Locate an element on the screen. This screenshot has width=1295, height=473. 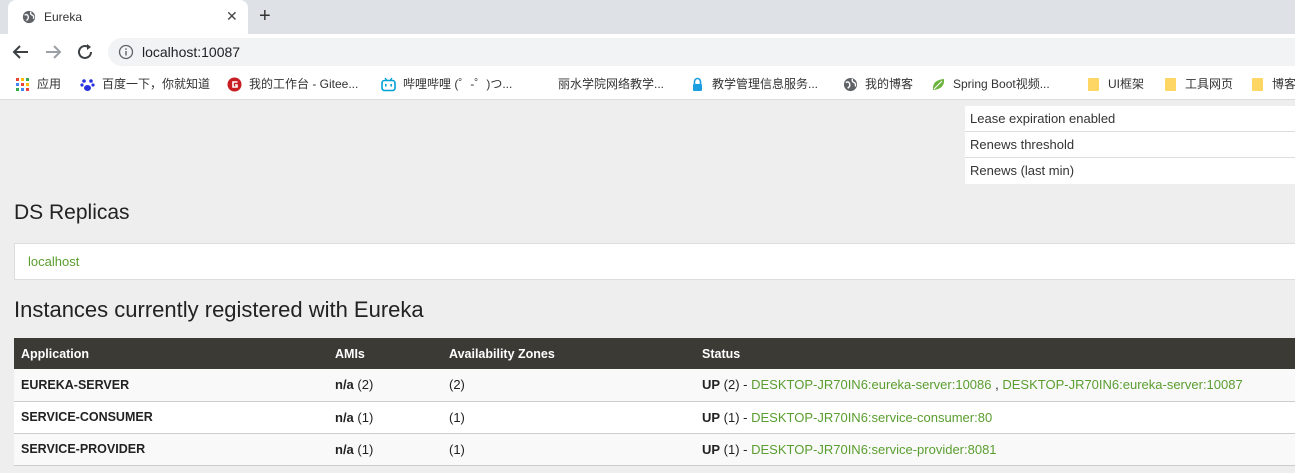
column-header: Availability Zones is located at coordinates (502, 353).